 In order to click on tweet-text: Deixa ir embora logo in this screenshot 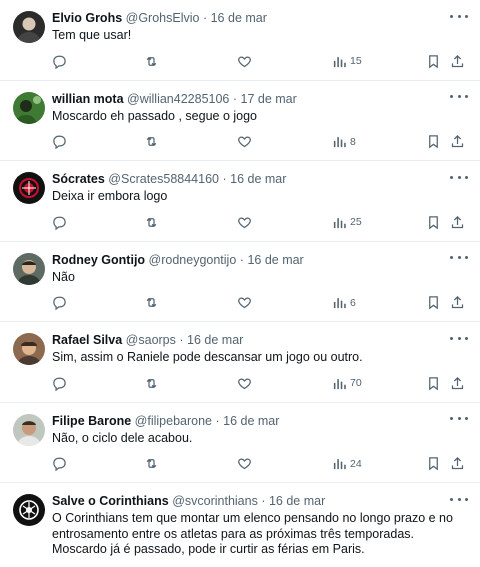, I will do `click(110, 196)`.